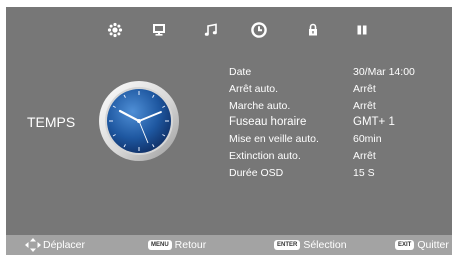  What do you see at coordinates (325, 245) in the screenshot?
I see `hint-select-label: Sélection` at bounding box center [325, 245].